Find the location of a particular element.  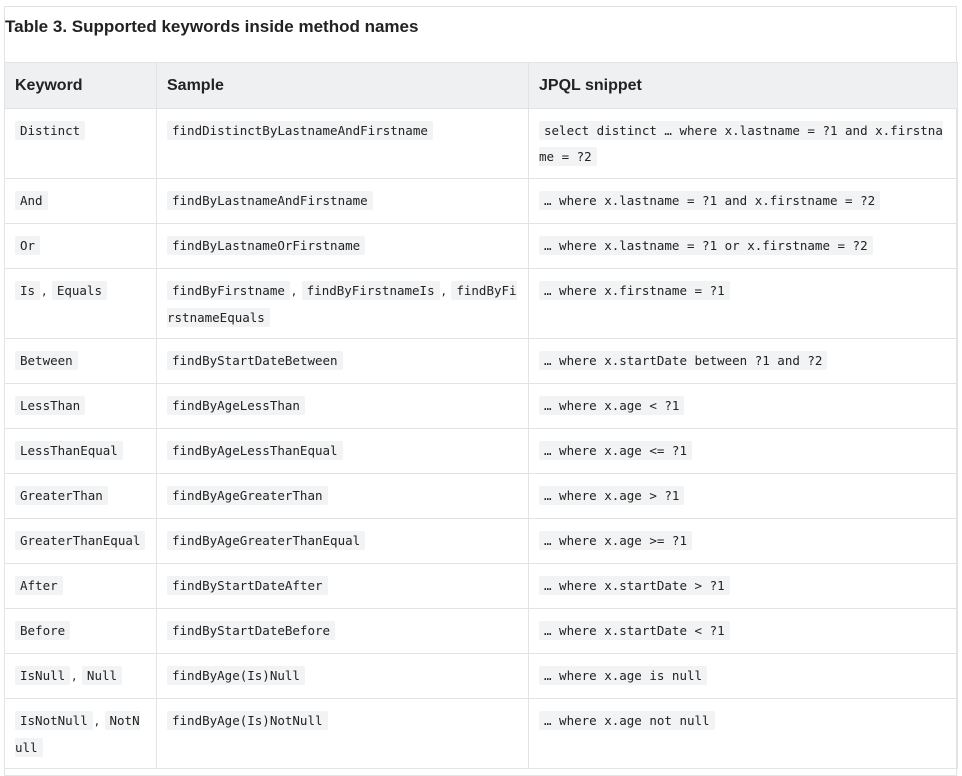

sample-cell: findByLastnameAndFirstname is located at coordinates (342, 201).